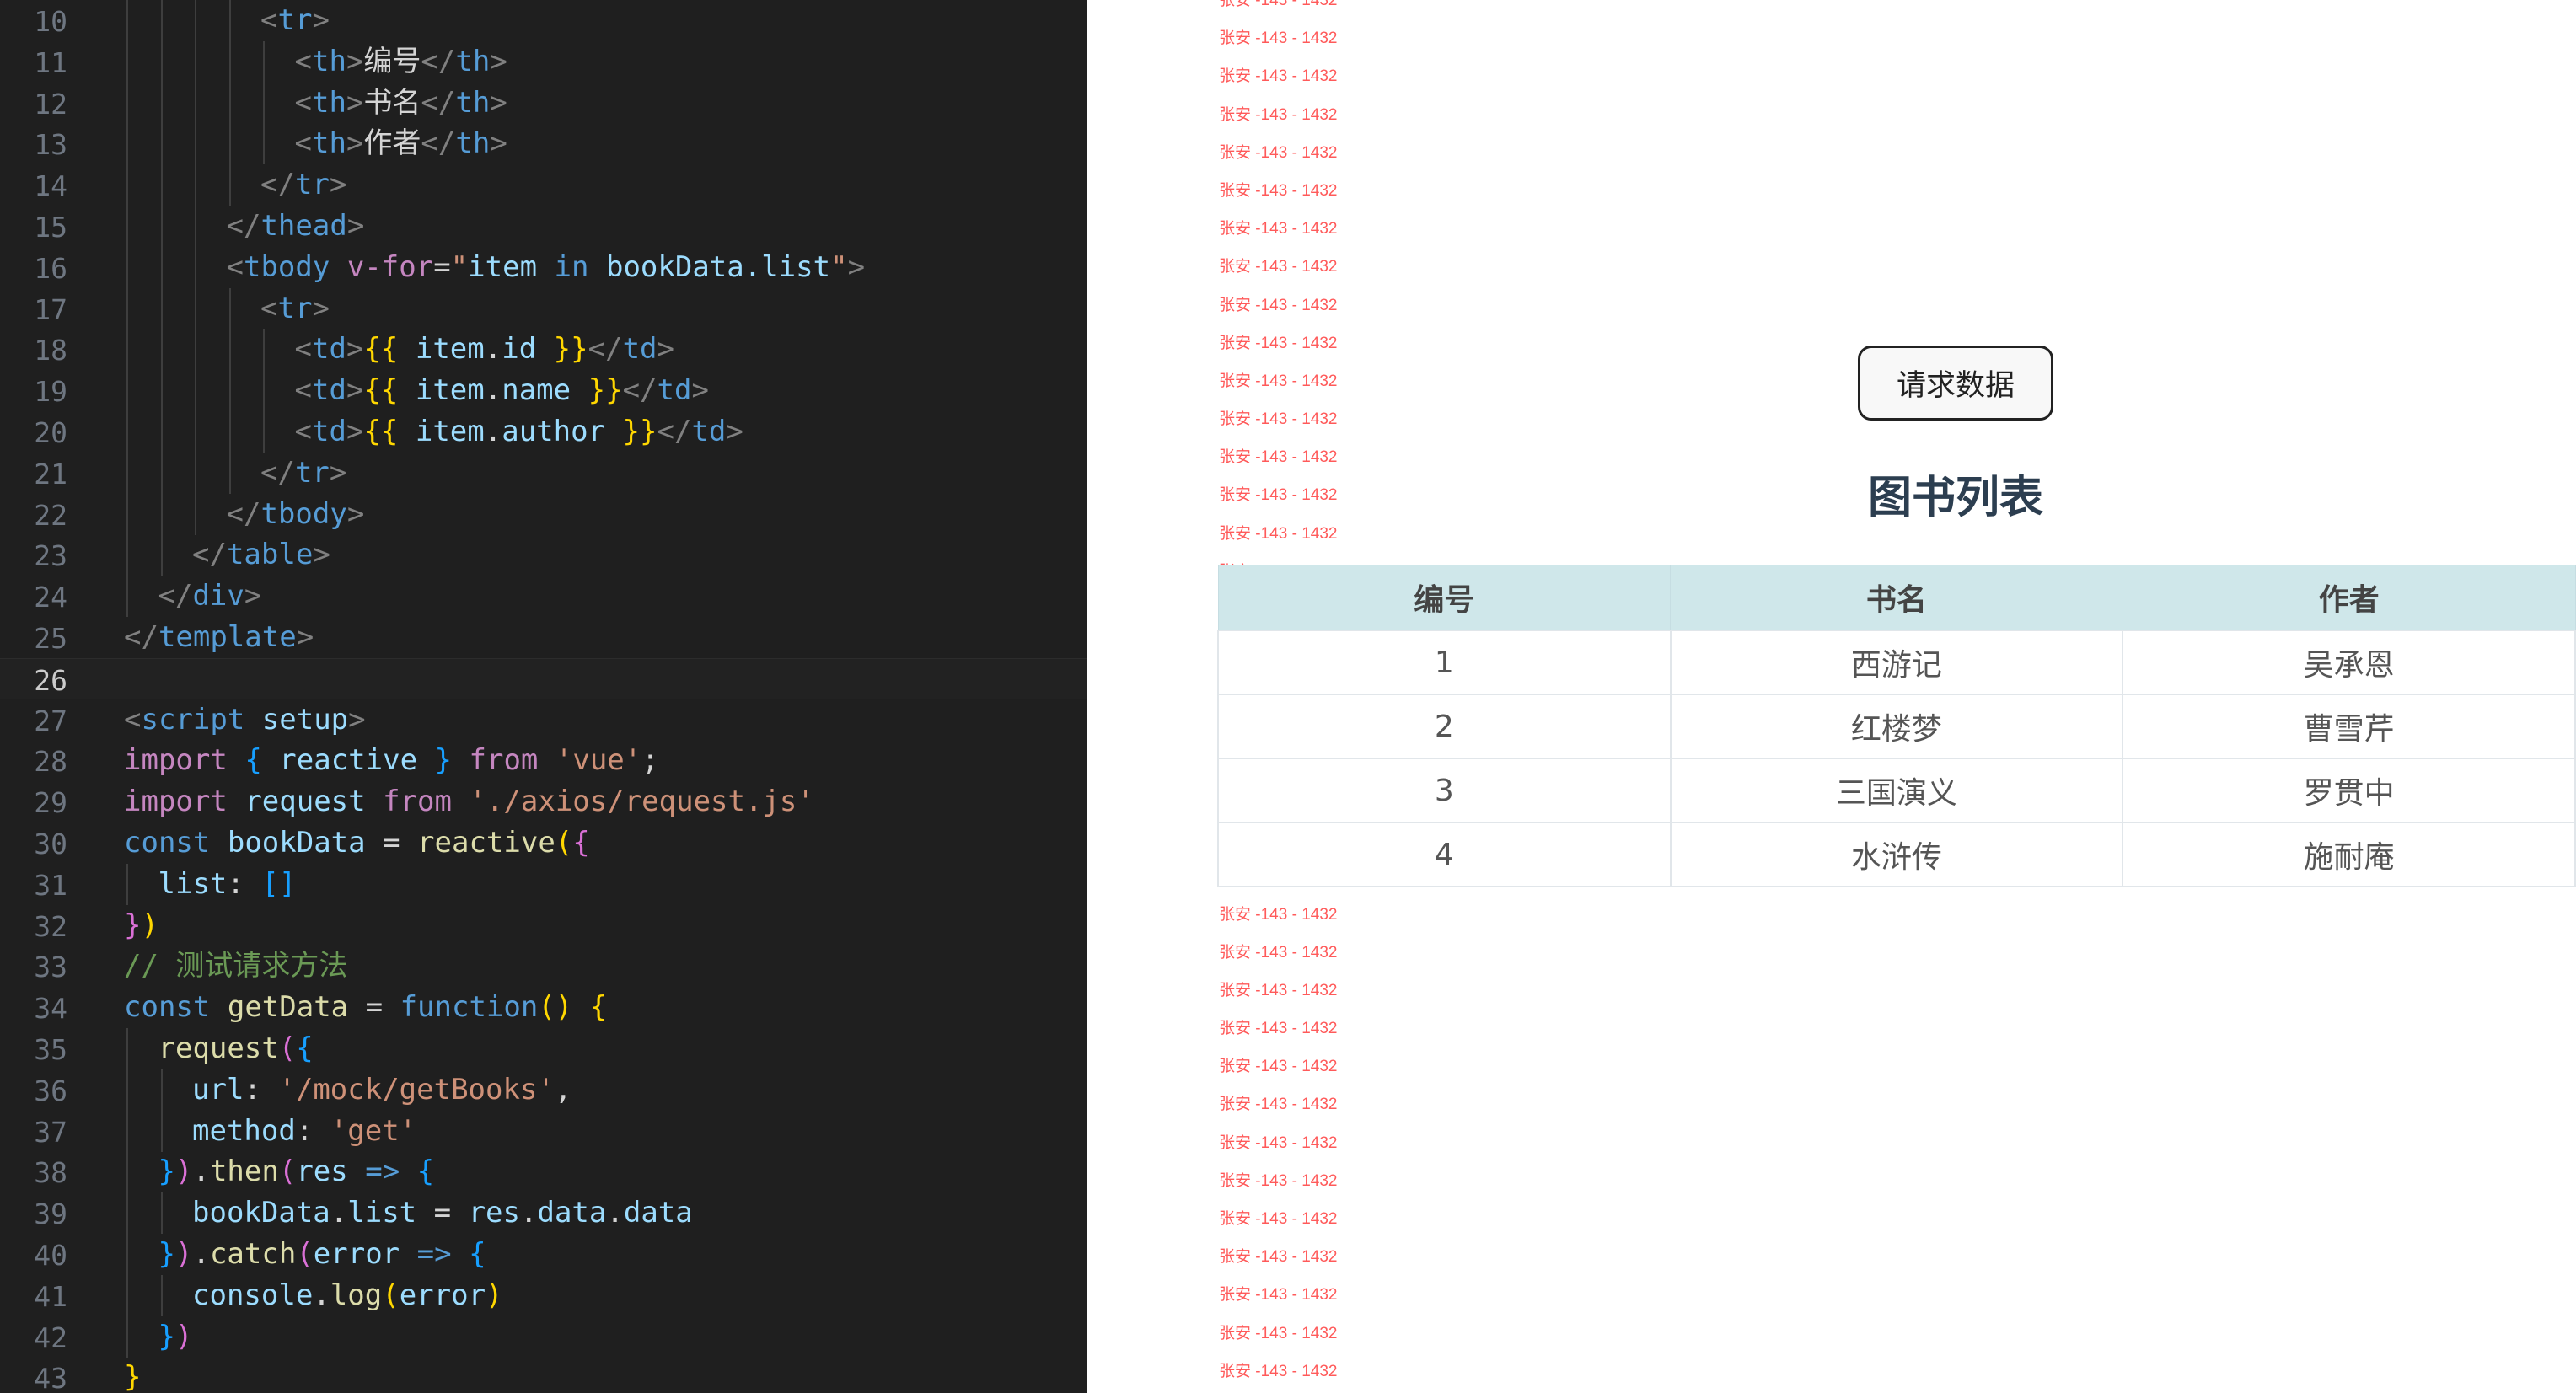  I want to click on code-line: 36 url: '/mock/getBooks',, so click(543, 1090).